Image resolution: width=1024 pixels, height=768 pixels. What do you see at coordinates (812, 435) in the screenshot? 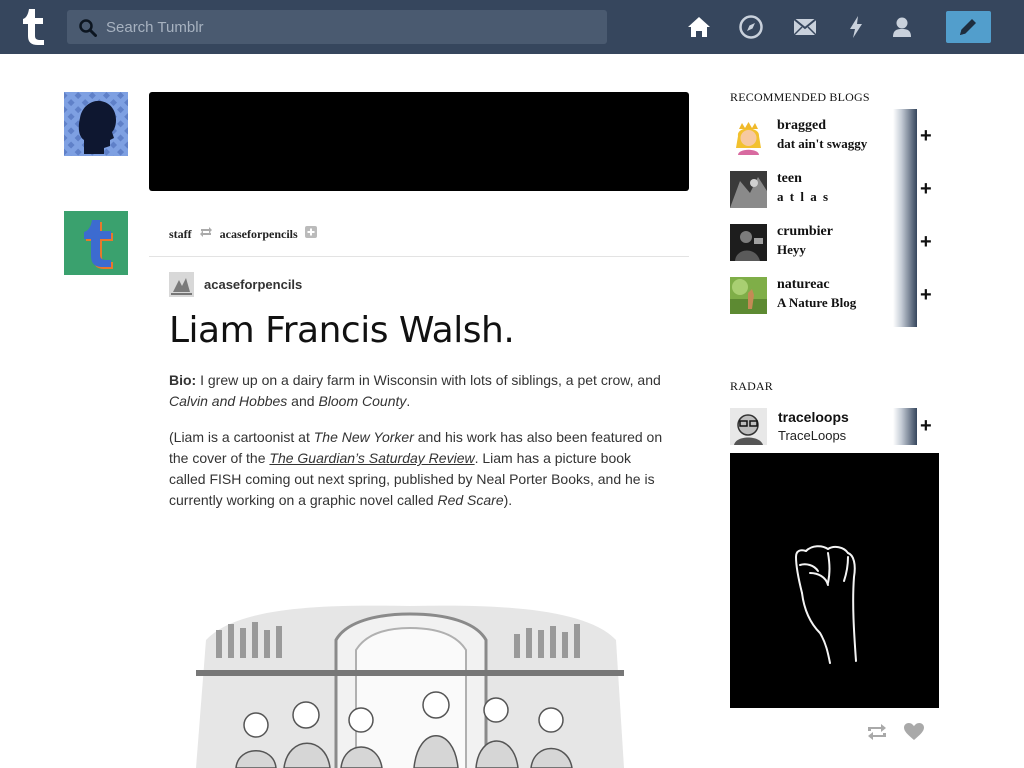
I see `radar-blog-description: TraceLoops` at bounding box center [812, 435].